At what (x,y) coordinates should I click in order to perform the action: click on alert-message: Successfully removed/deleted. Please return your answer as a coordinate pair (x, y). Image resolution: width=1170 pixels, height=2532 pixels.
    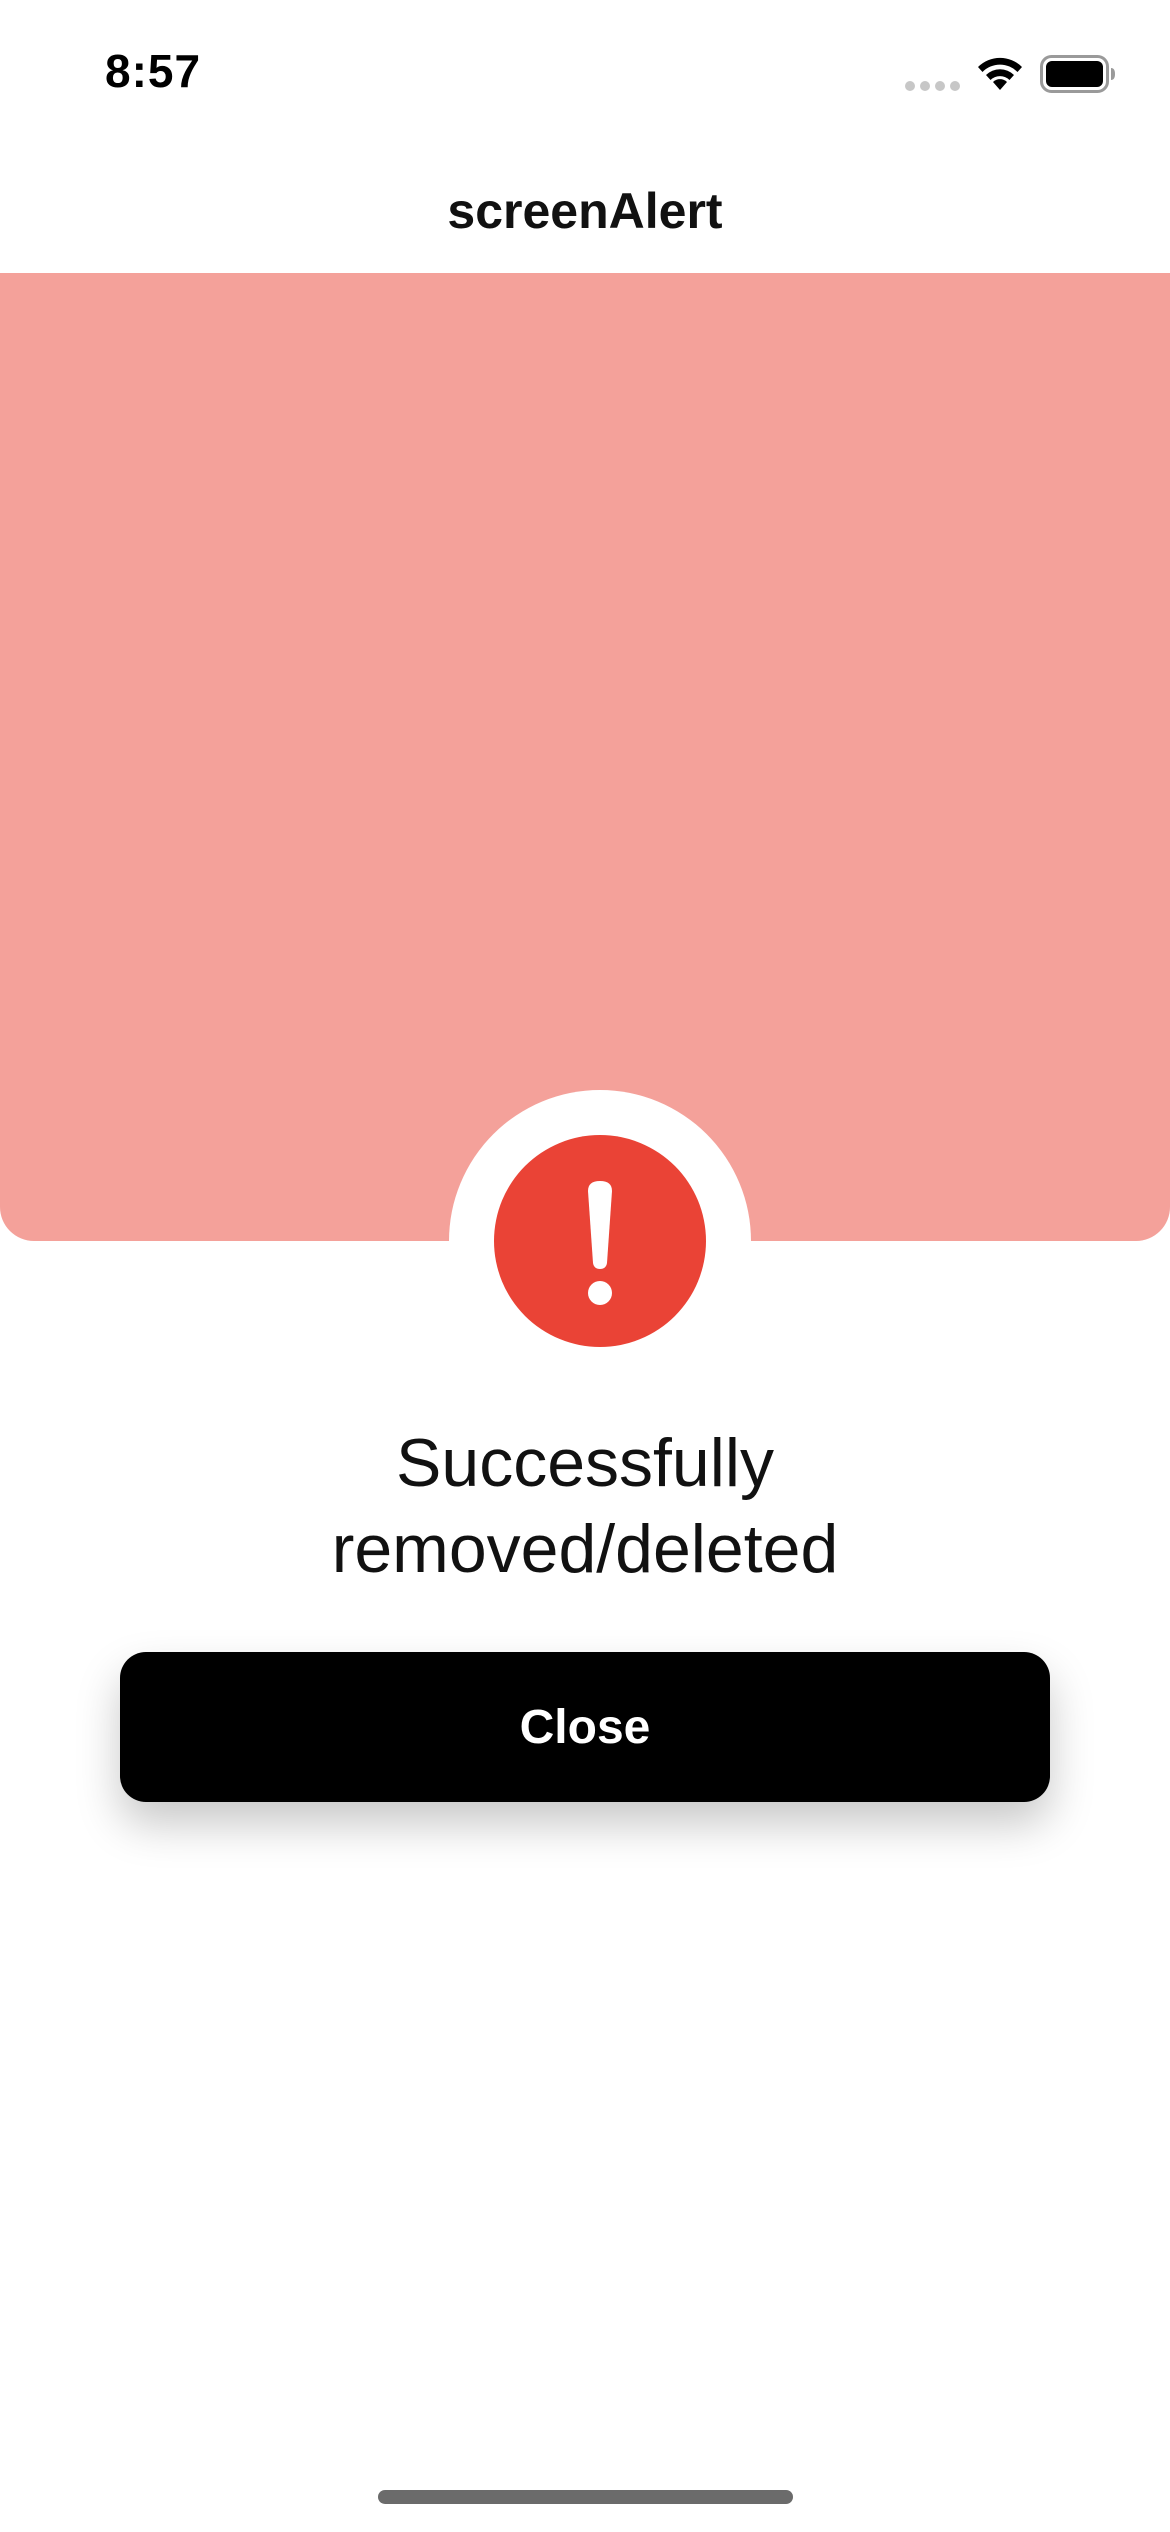
    Looking at the image, I should click on (585, 1506).